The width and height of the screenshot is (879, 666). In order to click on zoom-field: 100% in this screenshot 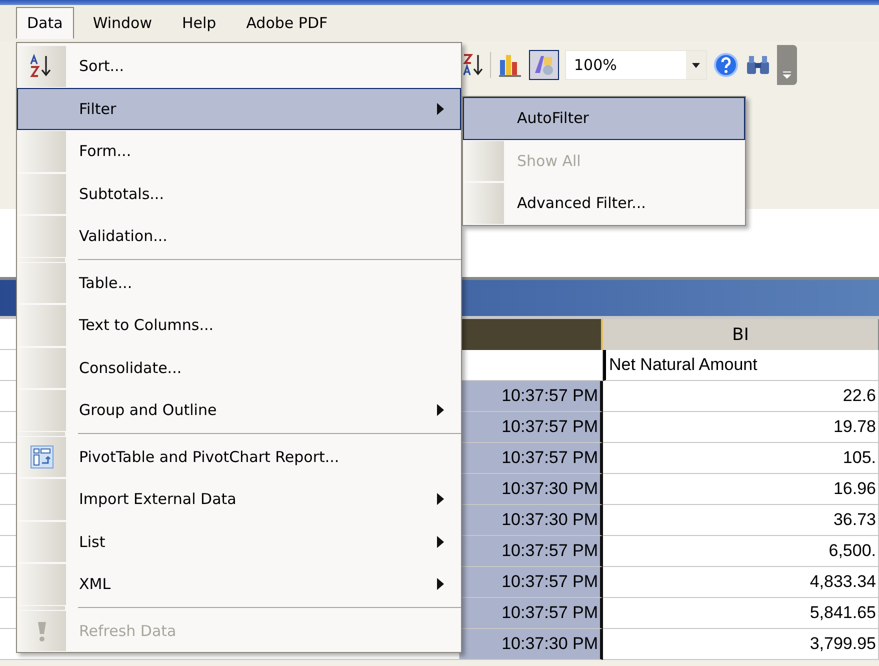, I will do `click(636, 65)`.